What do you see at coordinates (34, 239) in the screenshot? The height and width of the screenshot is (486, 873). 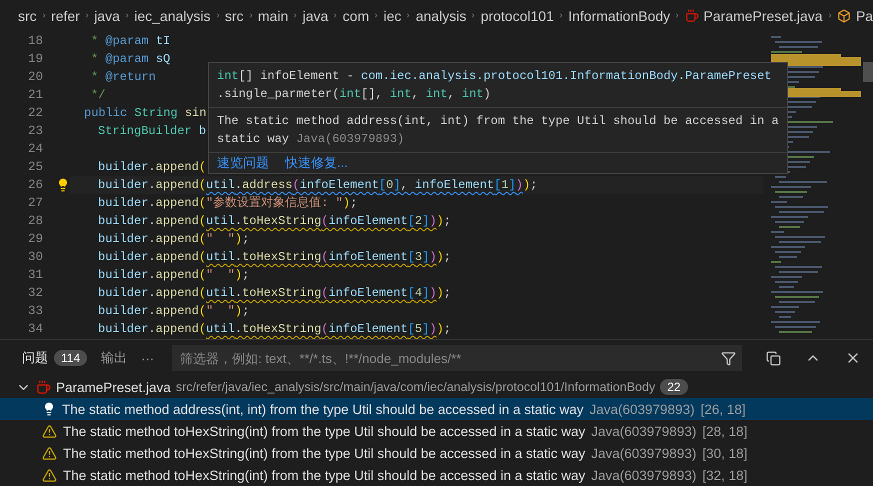 I see `line-number: 29` at bounding box center [34, 239].